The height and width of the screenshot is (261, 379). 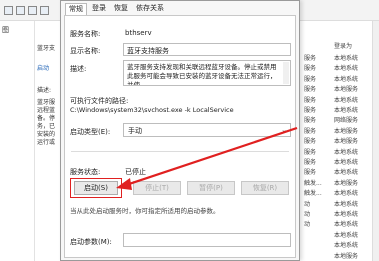 What do you see at coordinates (99, 101) in the screenshot?
I see `exe-path-label: 可执行文件的路径:` at bounding box center [99, 101].